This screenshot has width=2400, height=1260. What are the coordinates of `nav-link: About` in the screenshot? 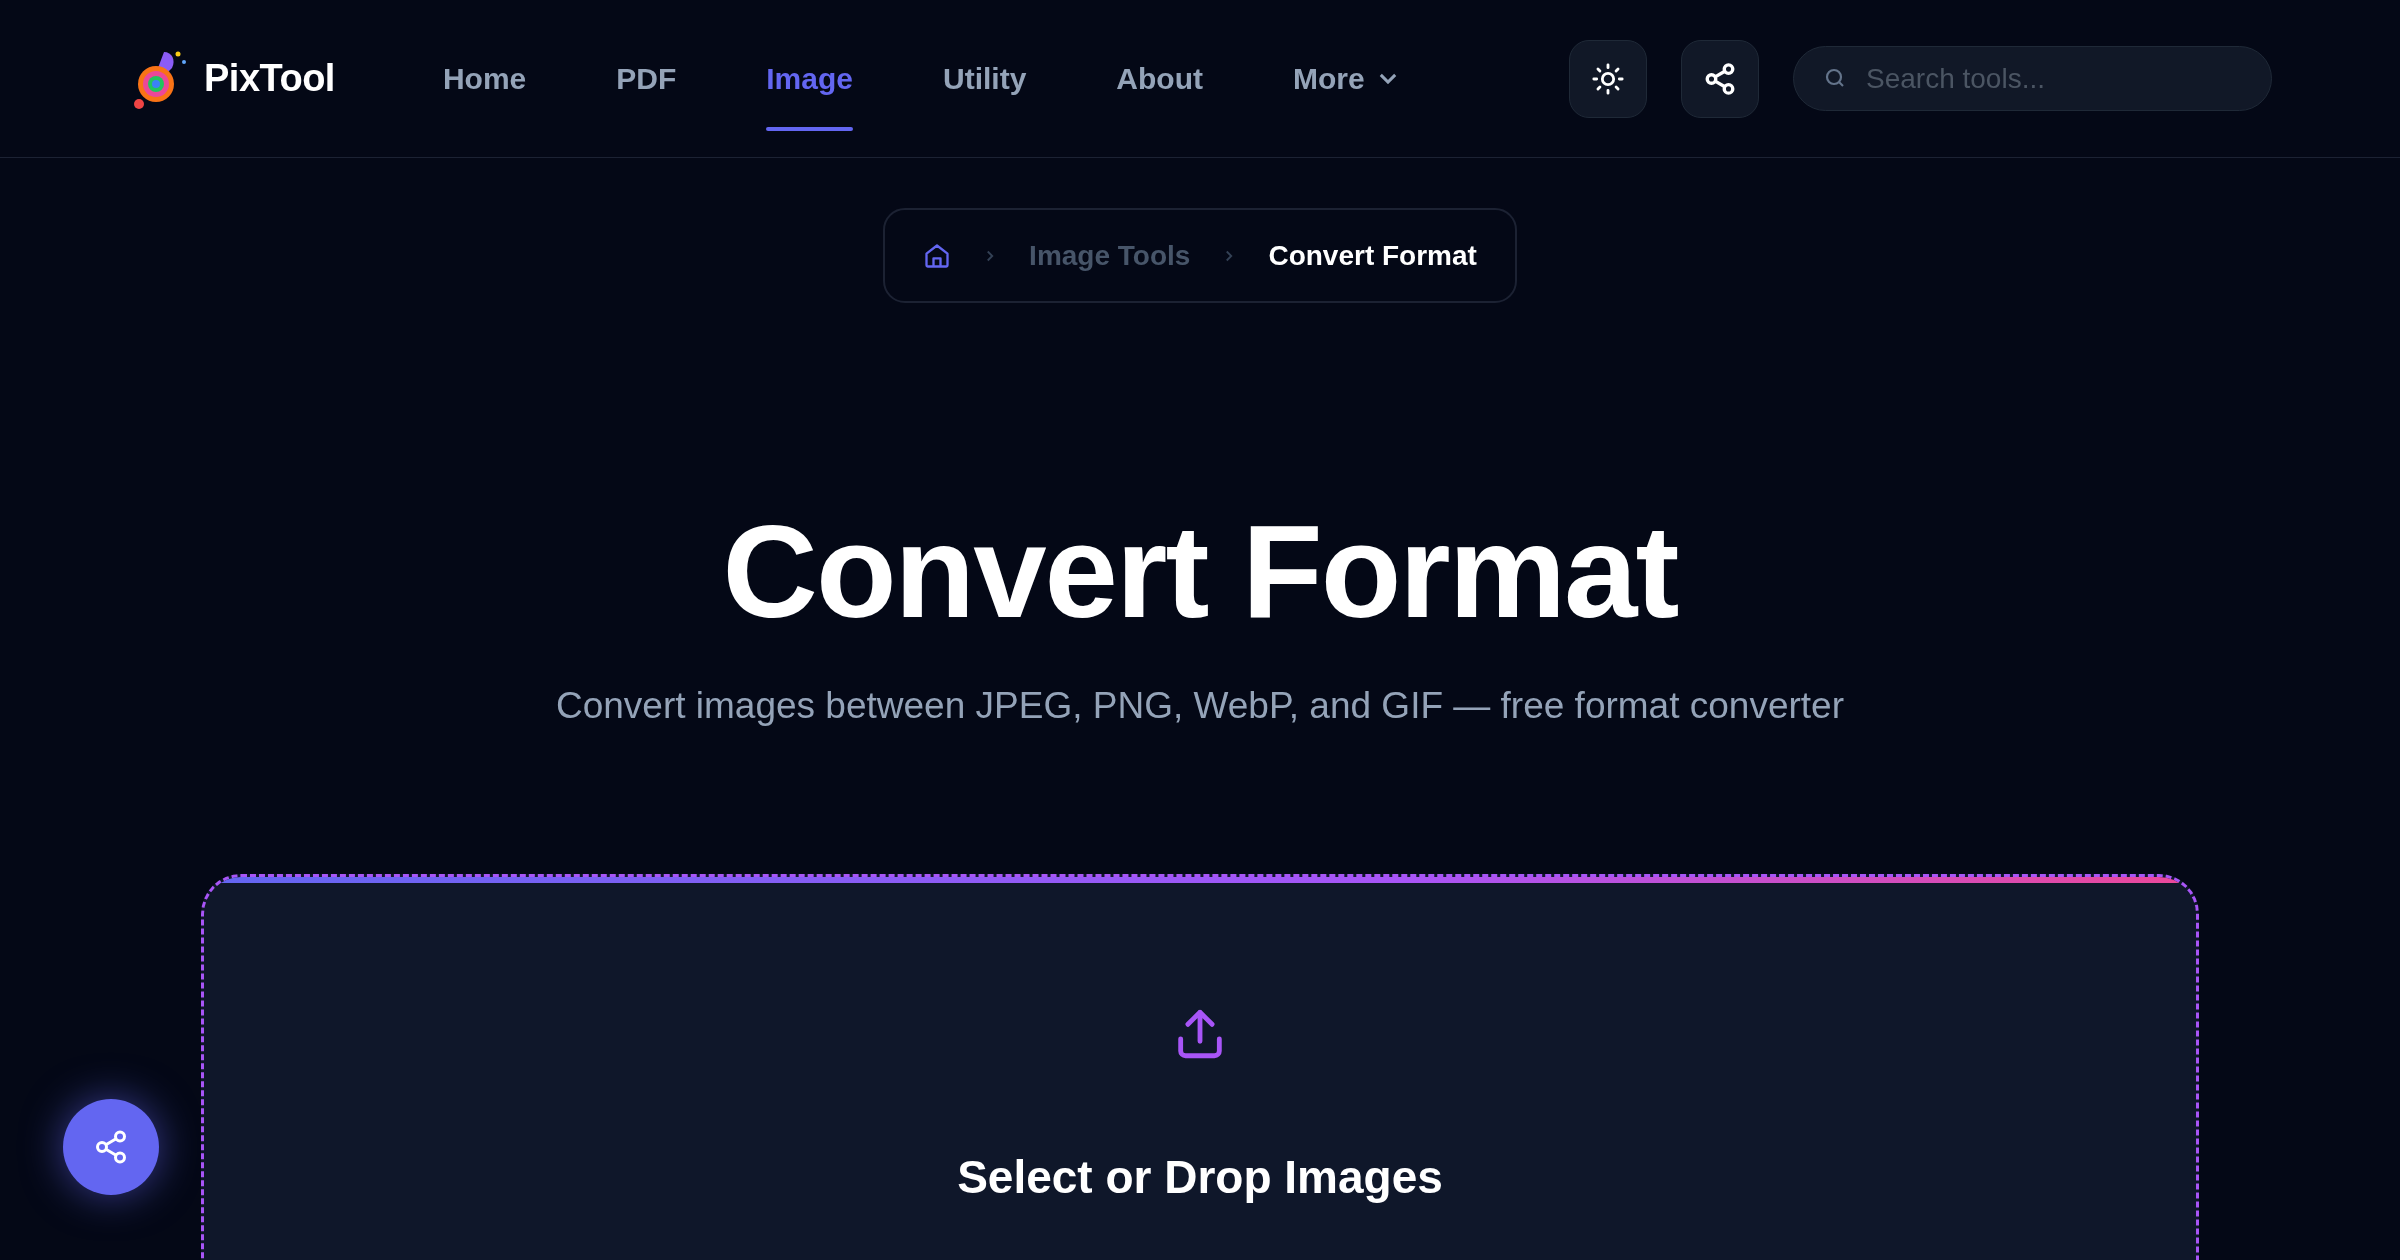 It's located at (1159, 78).